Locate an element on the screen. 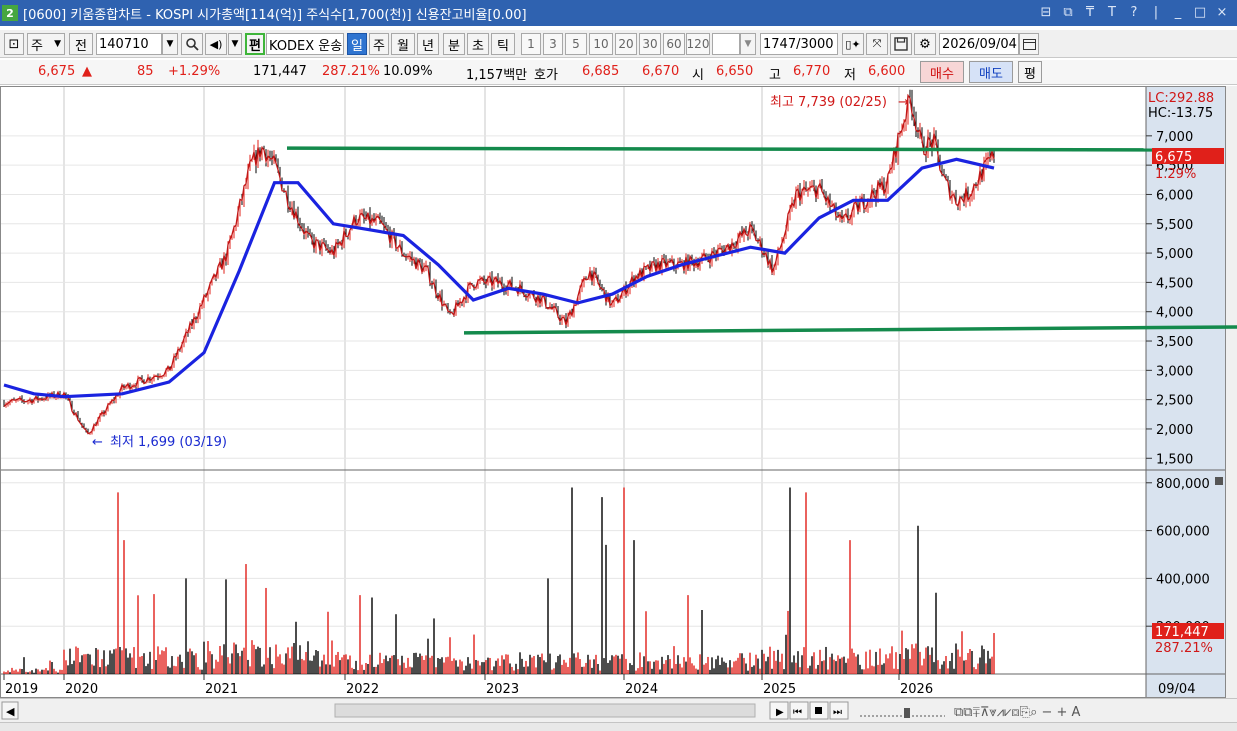  interval-3: 3 is located at coordinates (553, 44).